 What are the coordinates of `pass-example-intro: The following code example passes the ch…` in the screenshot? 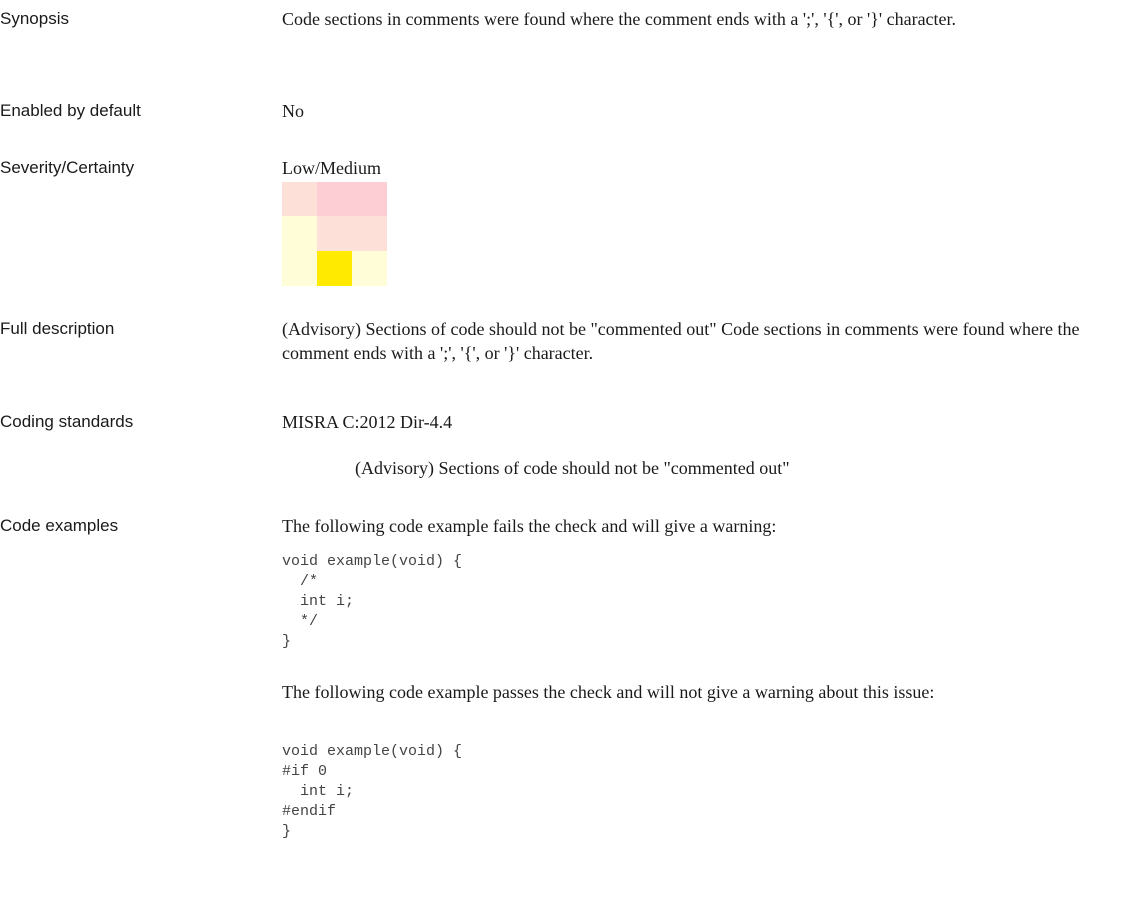 It's located at (608, 692).